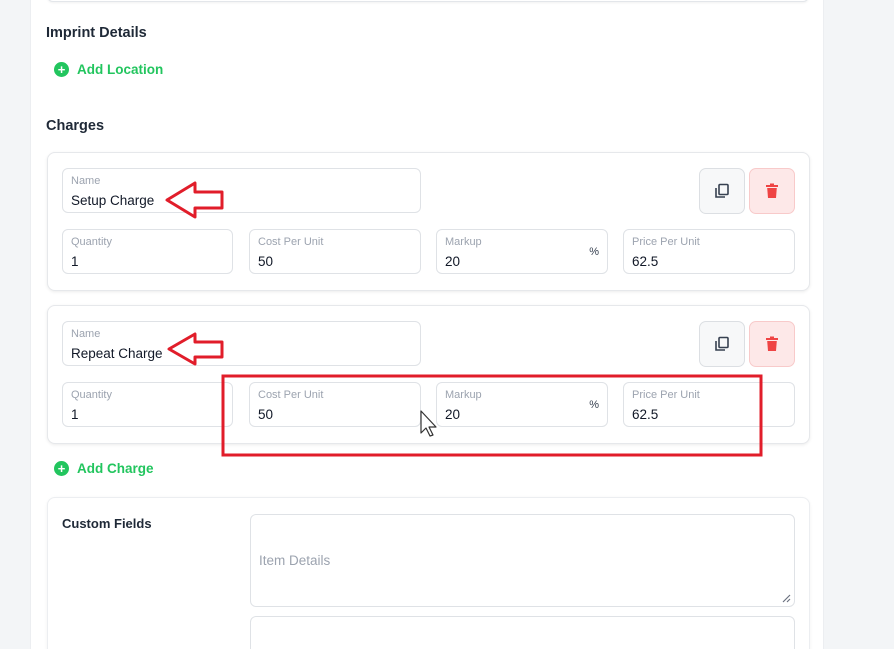 This screenshot has height=649, width=894. Describe the element at coordinates (241, 343) in the screenshot. I see `charge-name-field: Name Repeat Charge` at that location.